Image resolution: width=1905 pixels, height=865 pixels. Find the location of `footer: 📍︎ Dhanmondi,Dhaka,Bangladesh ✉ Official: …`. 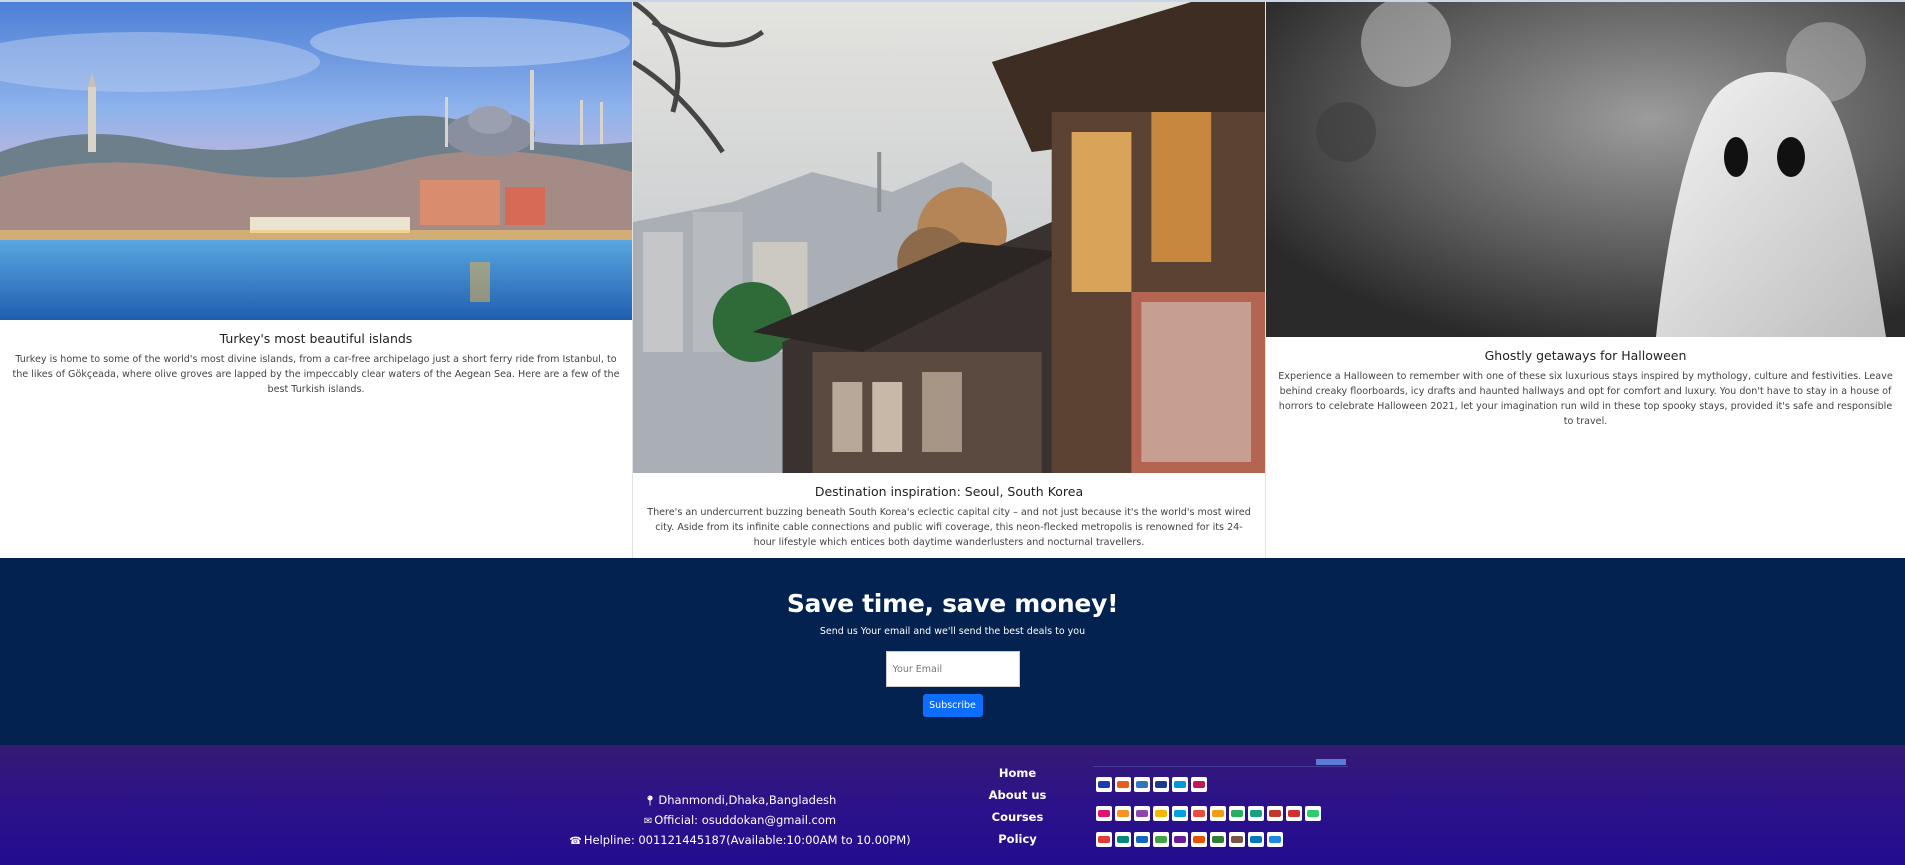

footer: 📍︎ Dhanmondi,Dhaka,Bangladesh ✉ Official: … is located at coordinates (952, 805).